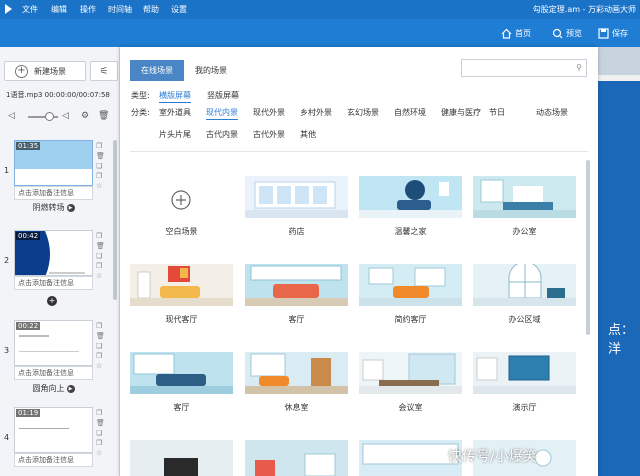 This screenshot has width=640, height=476. I want to click on type-option-horizontal: 横版屏幕, so click(175, 96).